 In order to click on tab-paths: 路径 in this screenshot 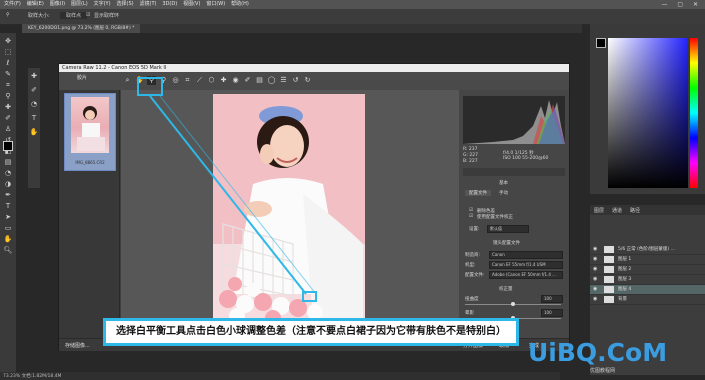, I will do `click(635, 210)`.